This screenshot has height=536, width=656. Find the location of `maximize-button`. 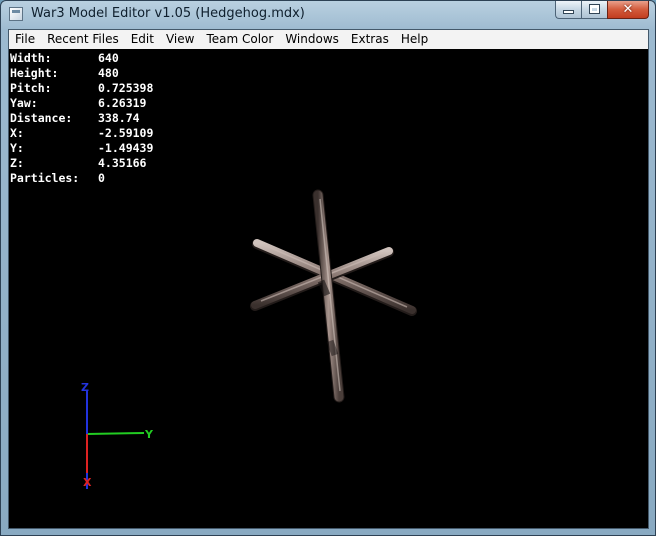

maximize-button is located at coordinates (594, 10).